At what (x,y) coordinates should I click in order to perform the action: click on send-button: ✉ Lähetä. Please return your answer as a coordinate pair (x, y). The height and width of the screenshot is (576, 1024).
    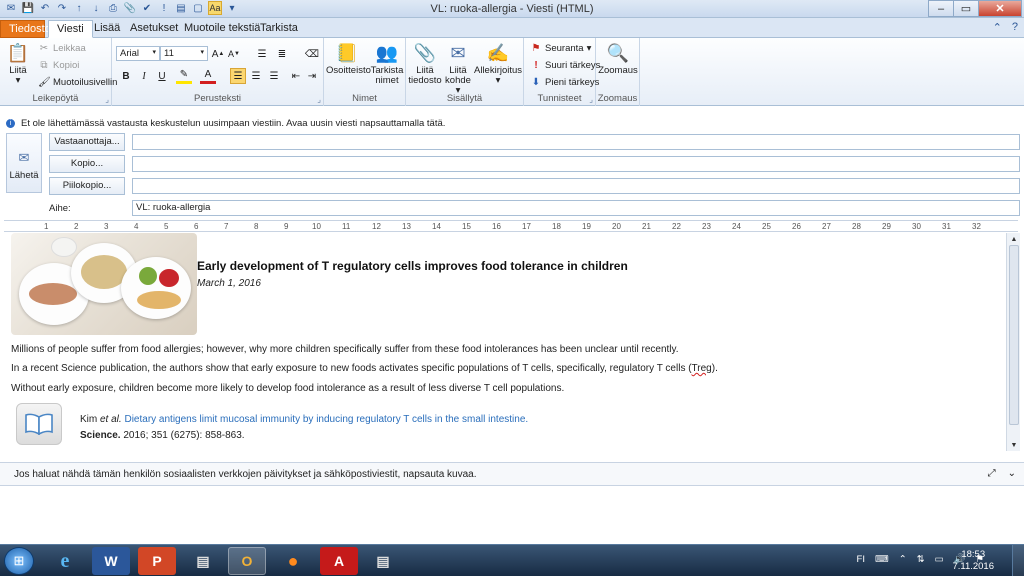
    Looking at the image, I should click on (24, 163).